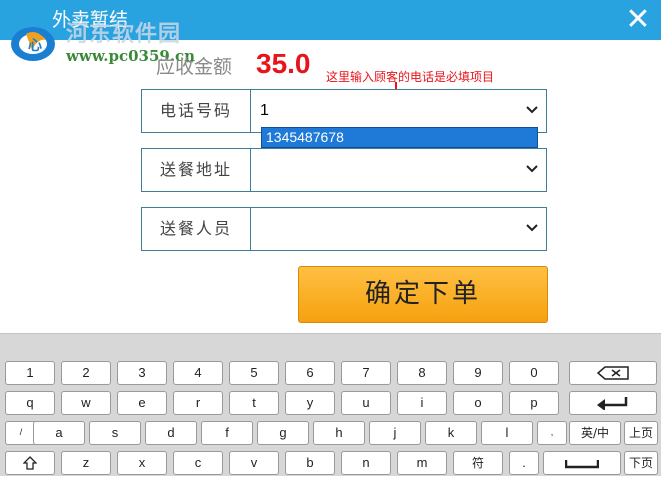  What do you see at coordinates (198, 373) in the screenshot?
I see `key-4: 4` at bounding box center [198, 373].